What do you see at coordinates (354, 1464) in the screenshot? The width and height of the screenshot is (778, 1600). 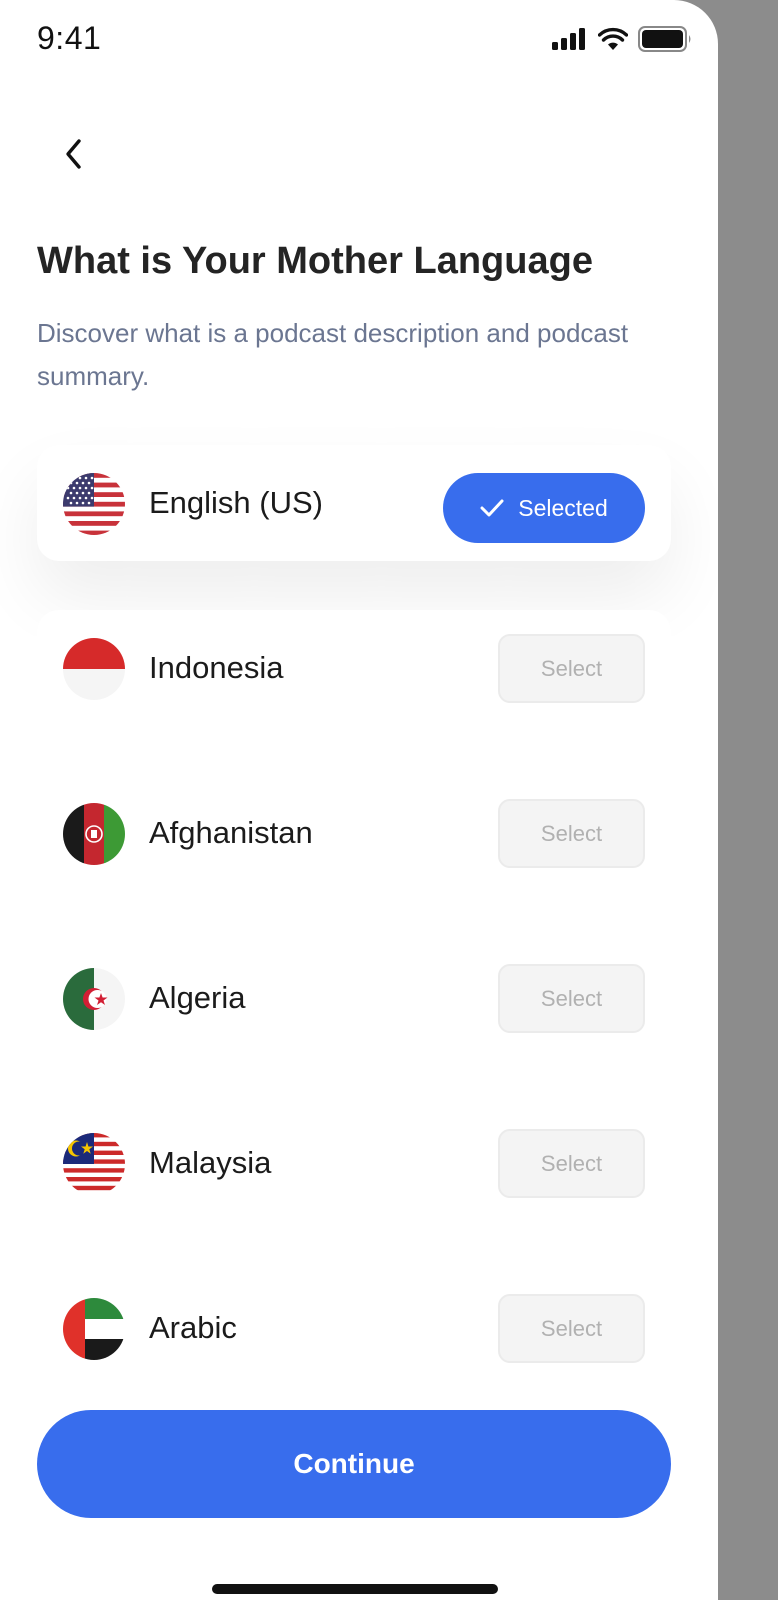 I see `continue-button: Continue` at bounding box center [354, 1464].